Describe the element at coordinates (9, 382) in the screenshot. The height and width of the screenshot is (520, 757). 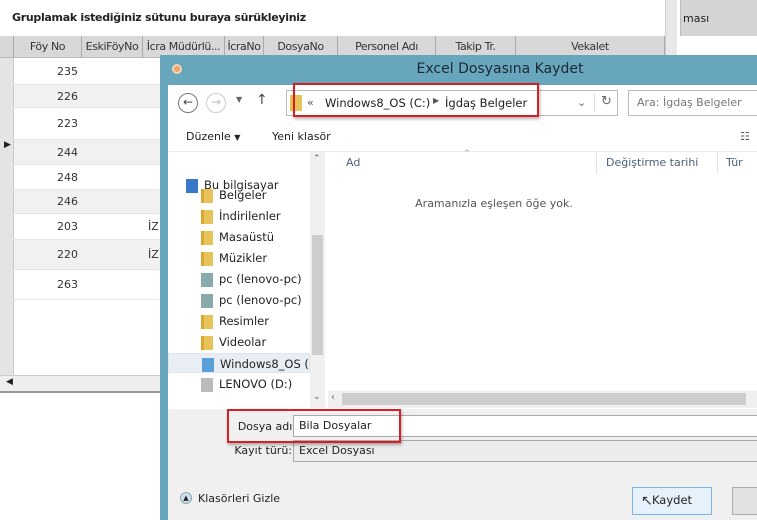
I see `scroll-left-icon: ◀` at that location.